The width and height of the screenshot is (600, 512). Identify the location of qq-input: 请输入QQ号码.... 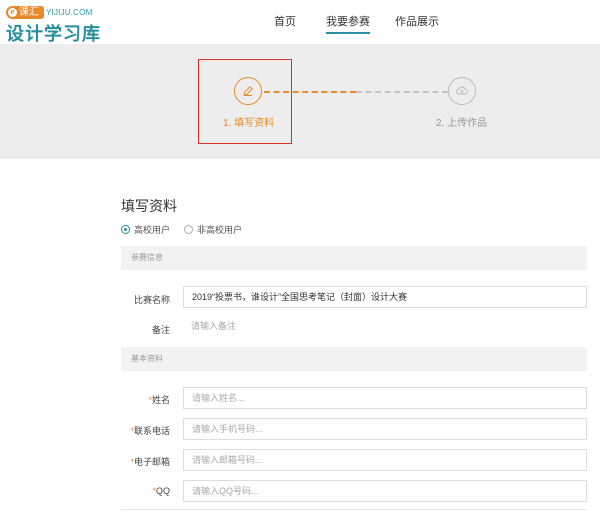
(385, 491).